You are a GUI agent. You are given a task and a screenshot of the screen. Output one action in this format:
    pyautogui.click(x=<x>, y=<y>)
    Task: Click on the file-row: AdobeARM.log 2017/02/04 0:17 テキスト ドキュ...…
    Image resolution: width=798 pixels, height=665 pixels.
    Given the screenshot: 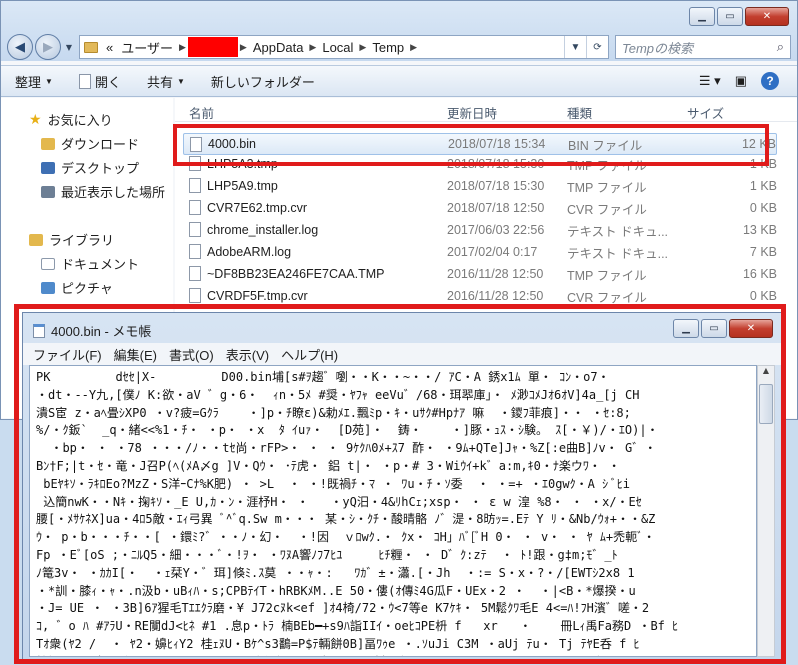 What is the action you would take?
    pyautogui.click(x=480, y=252)
    